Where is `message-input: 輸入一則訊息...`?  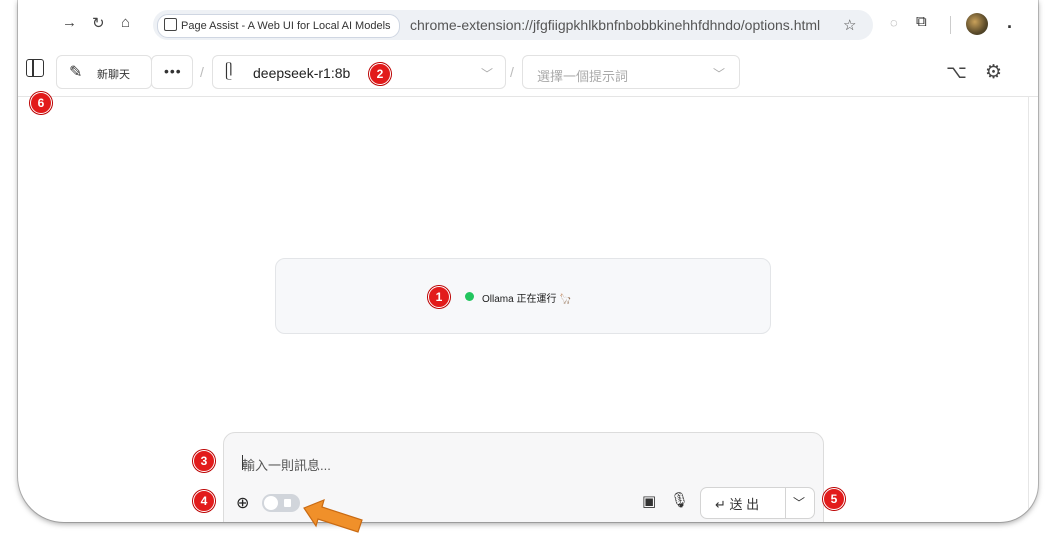
message-input: 輸入一則訊息... is located at coordinates (286, 464).